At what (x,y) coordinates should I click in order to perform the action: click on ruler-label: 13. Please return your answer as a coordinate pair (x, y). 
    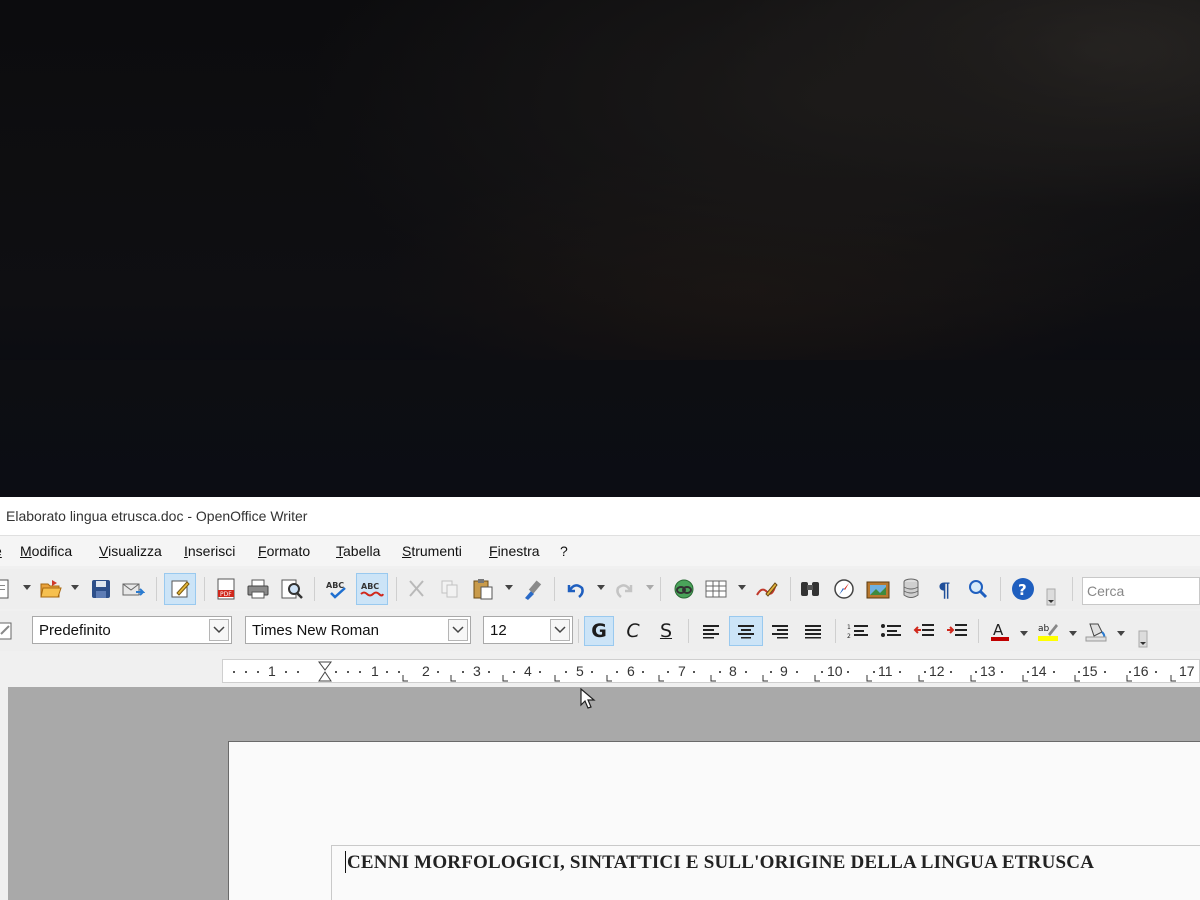
    Looking at the image, I should click on (988, 671).